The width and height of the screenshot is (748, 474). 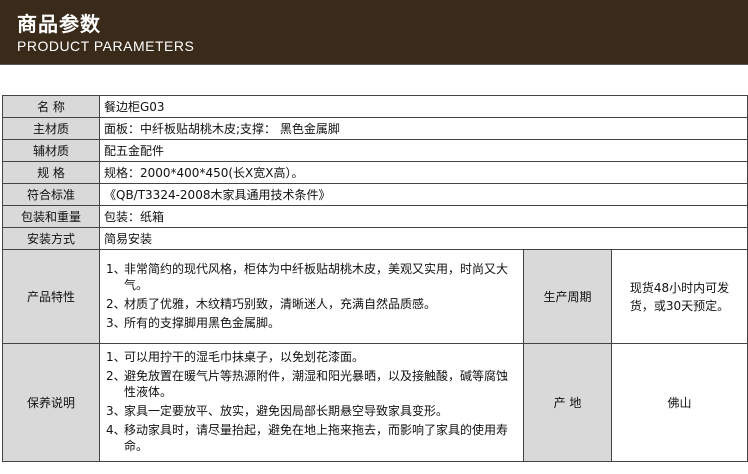 What do you see at coordinates (567, 402) in the screenshot?
I see `origin-label: 产 地` at bounding box center [567, 402].